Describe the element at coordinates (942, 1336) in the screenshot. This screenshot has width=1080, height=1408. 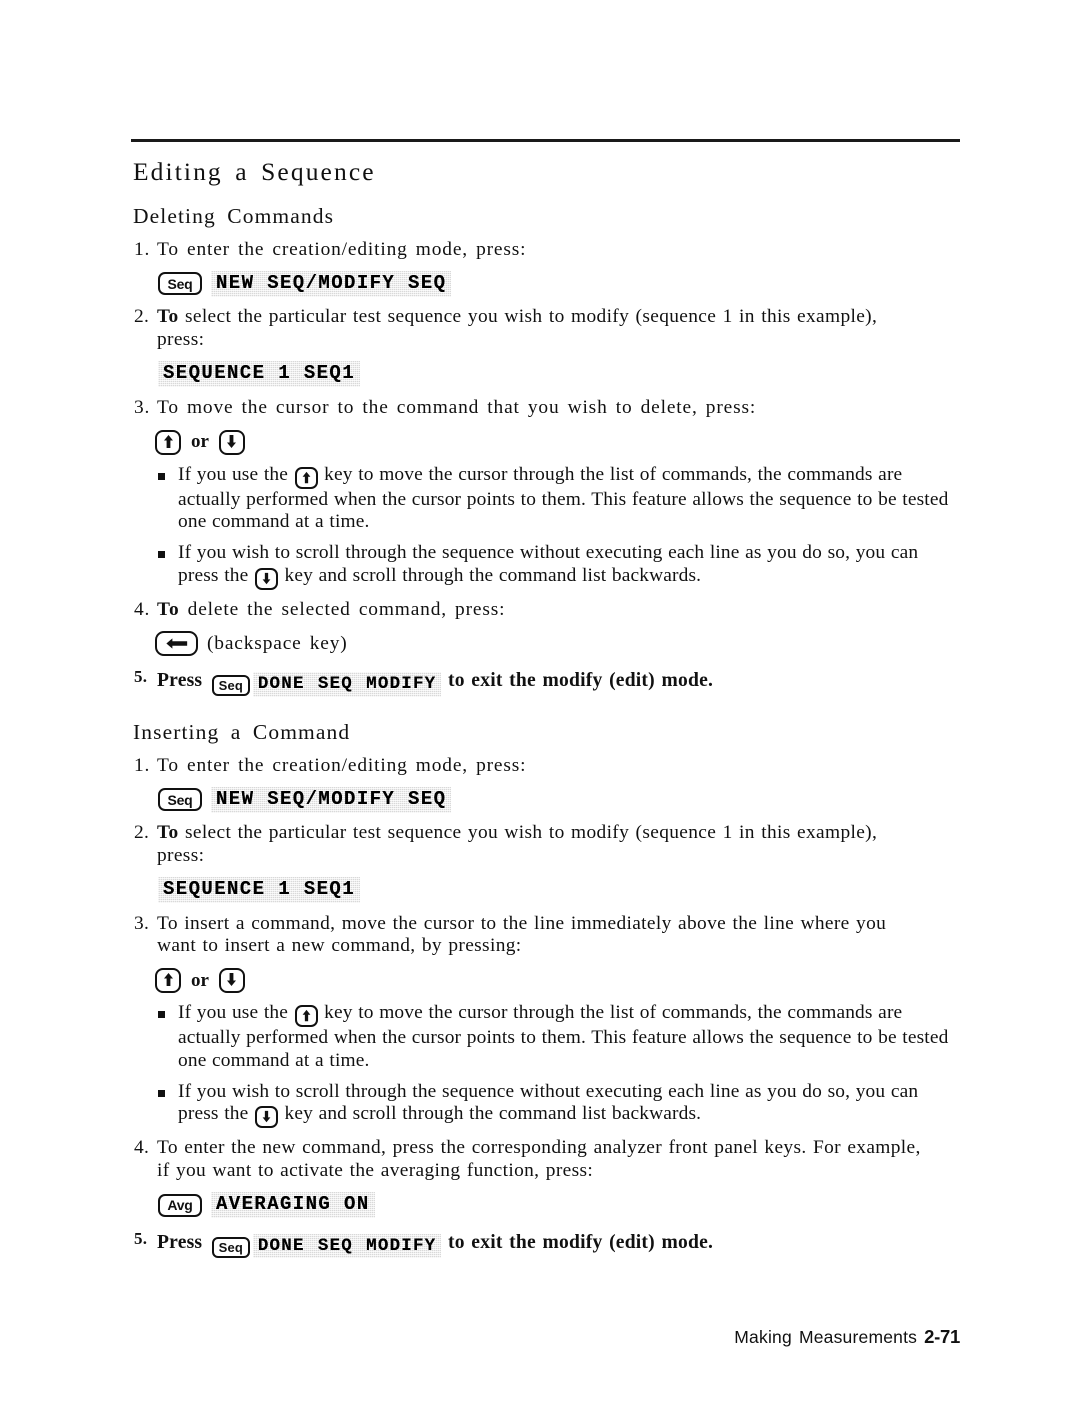
I see `footer-page-number: 2-71` at that location.